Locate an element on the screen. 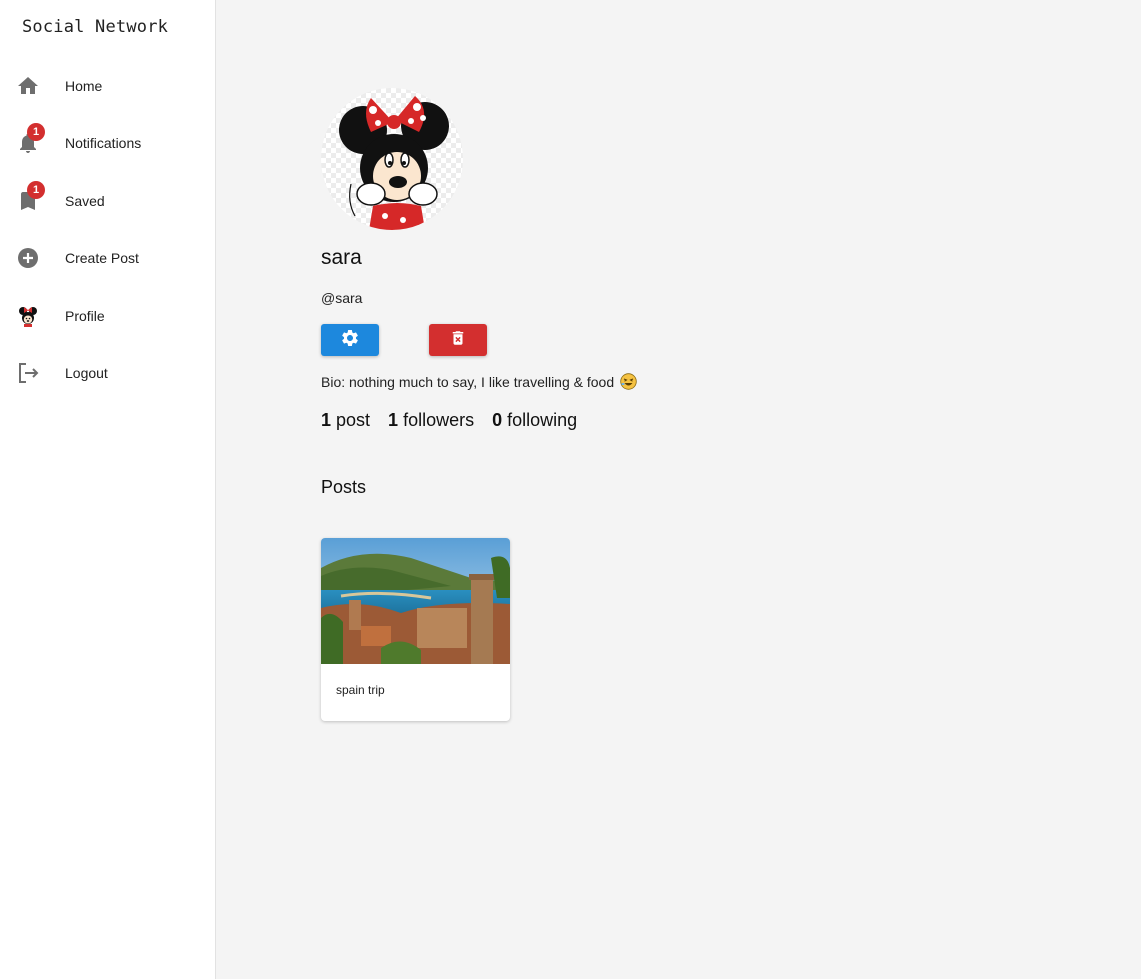  delete-button is located at coordinates (458, 340).